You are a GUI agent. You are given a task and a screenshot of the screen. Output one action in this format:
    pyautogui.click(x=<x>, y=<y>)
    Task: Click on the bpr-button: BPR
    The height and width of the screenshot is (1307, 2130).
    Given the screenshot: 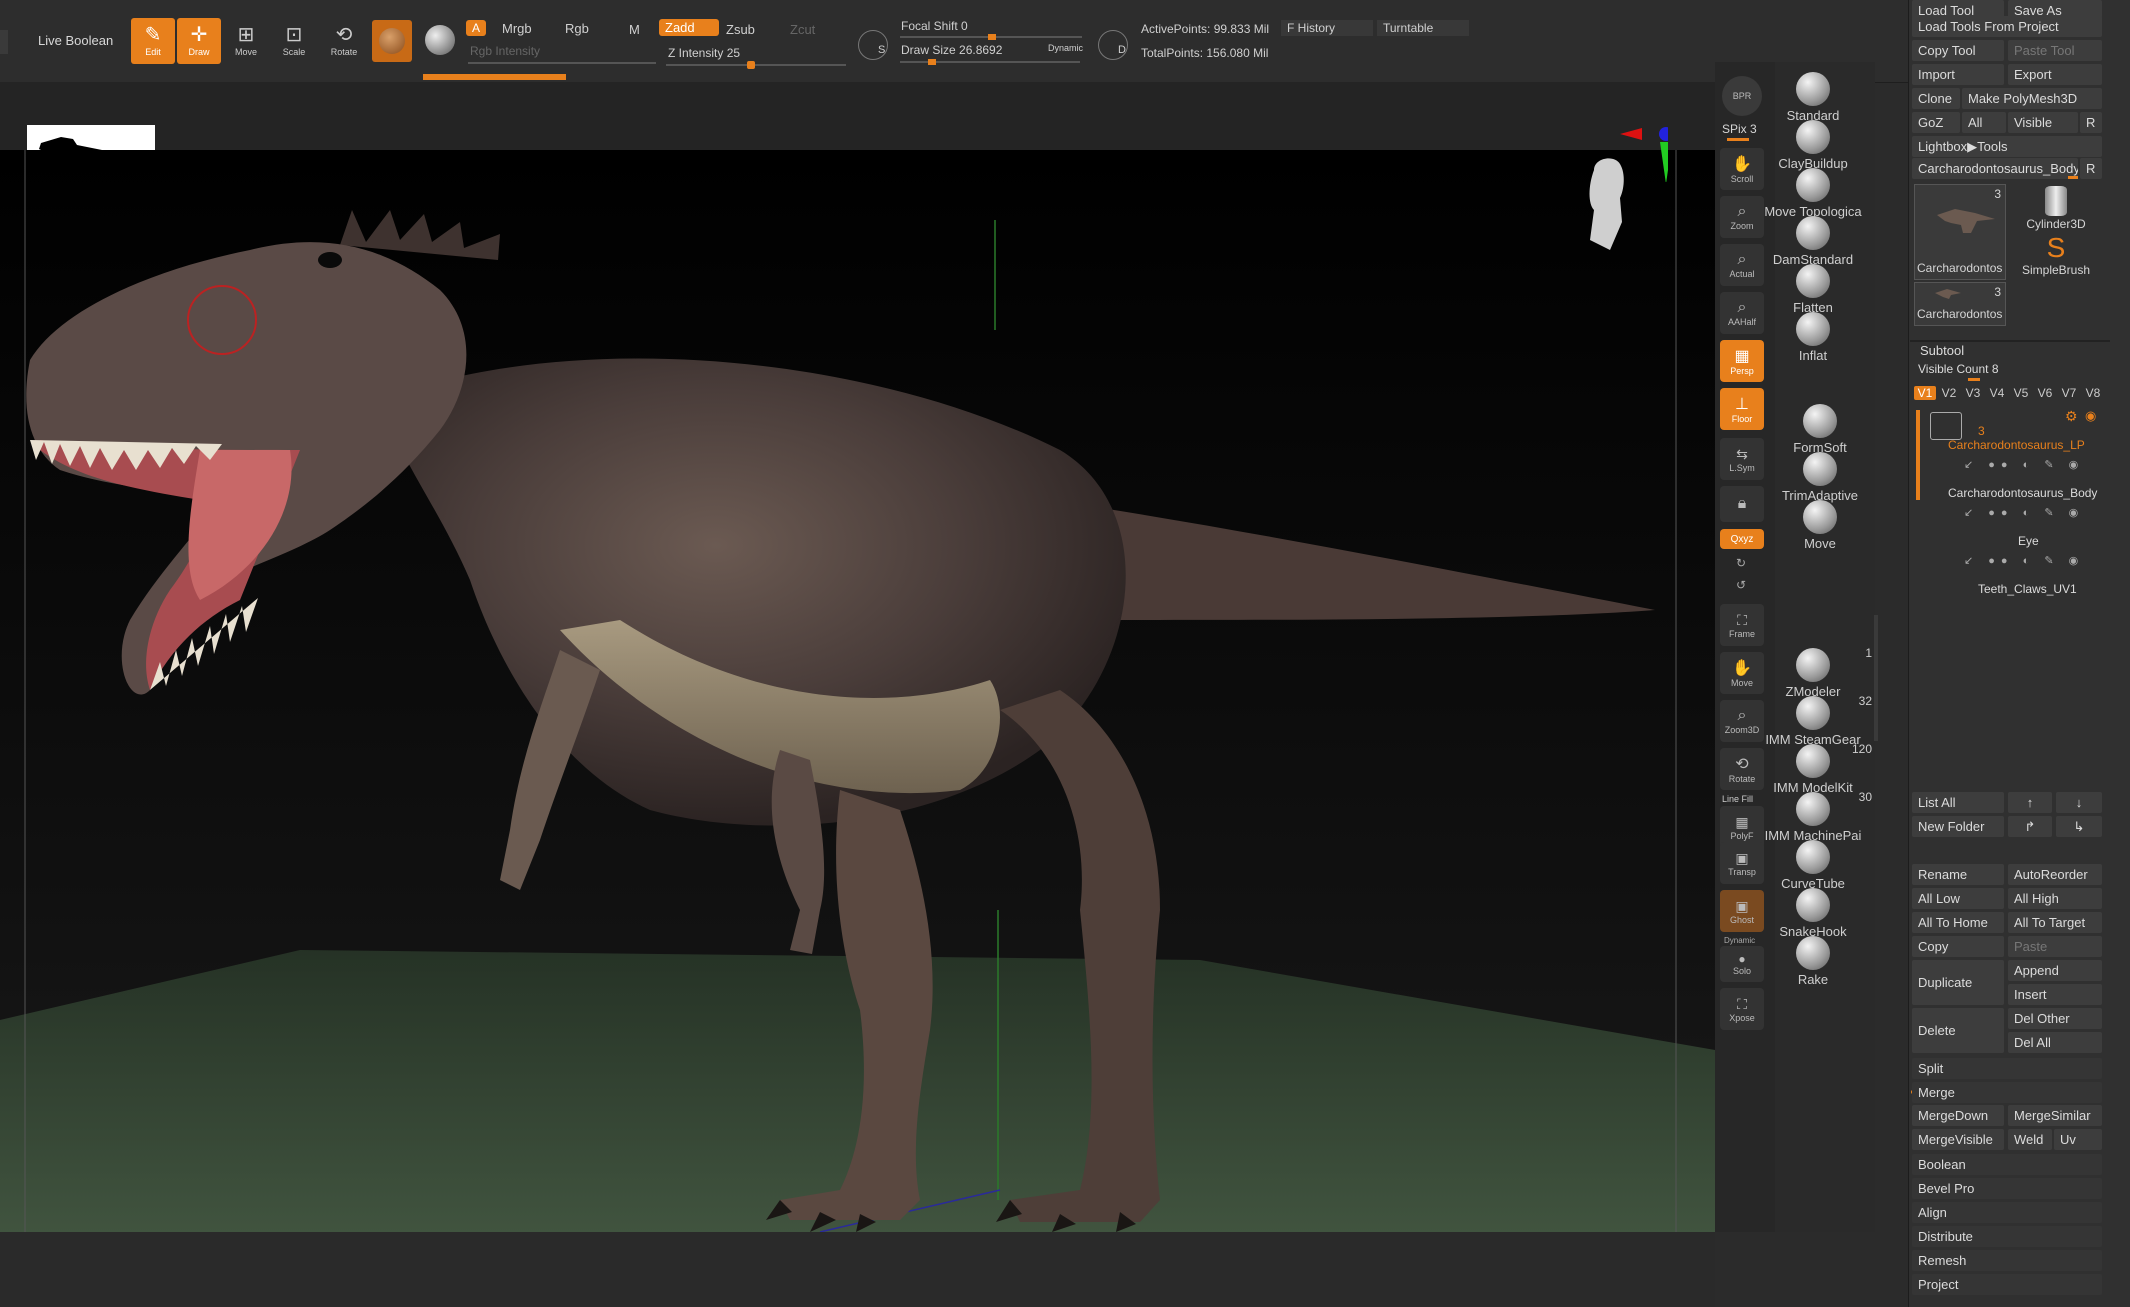 What is the action you would take?
    pyautogui.click(x=1742, y=96)
    